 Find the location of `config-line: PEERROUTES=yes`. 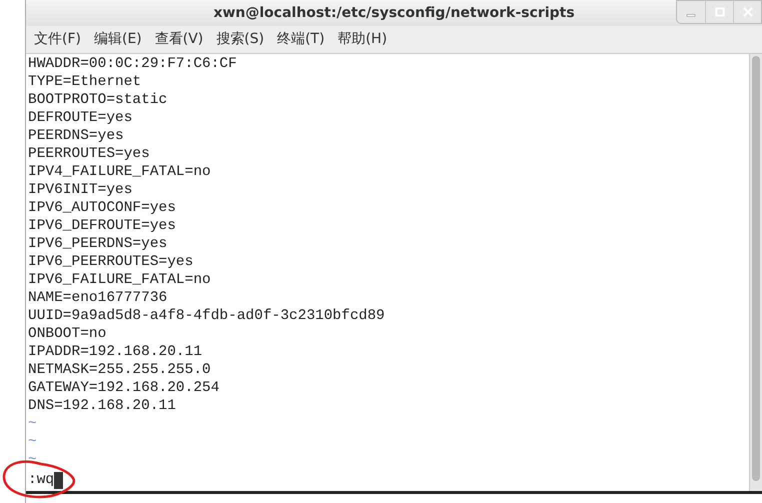

config-line: PEERROUTES=yes is located at coordinates (89, 154).